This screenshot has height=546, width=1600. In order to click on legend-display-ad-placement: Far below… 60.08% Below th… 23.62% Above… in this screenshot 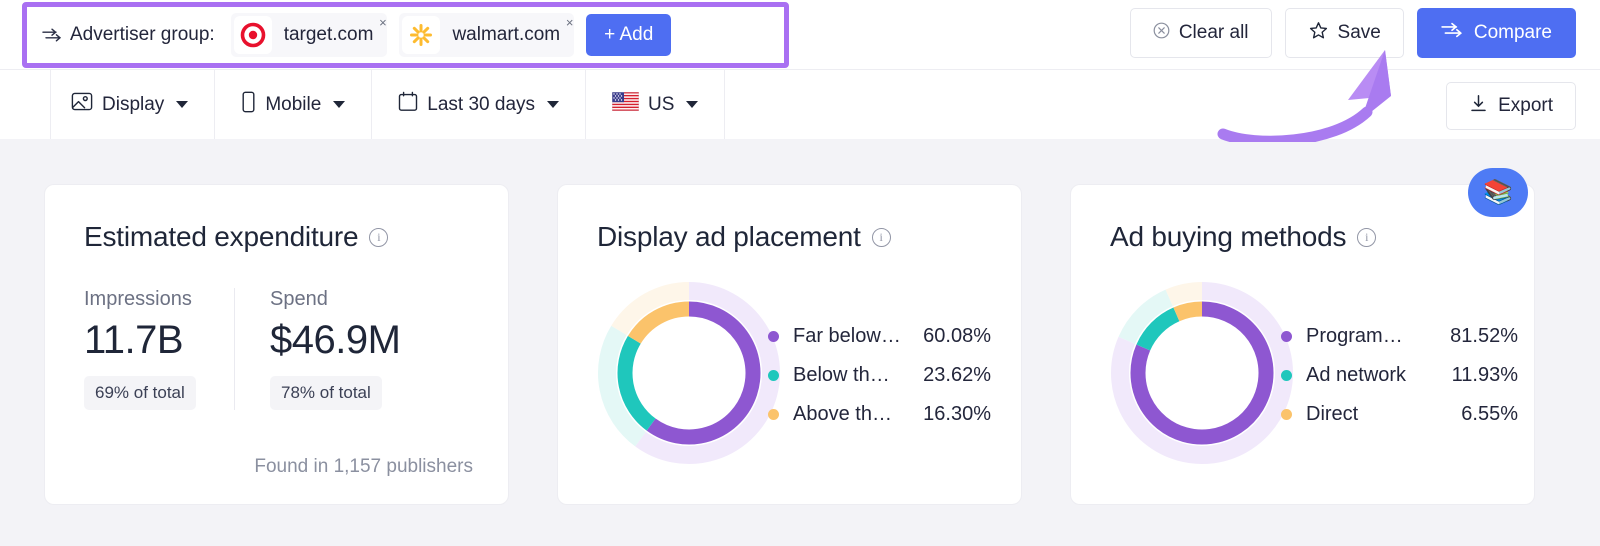, I will do `click(879, 375)`.